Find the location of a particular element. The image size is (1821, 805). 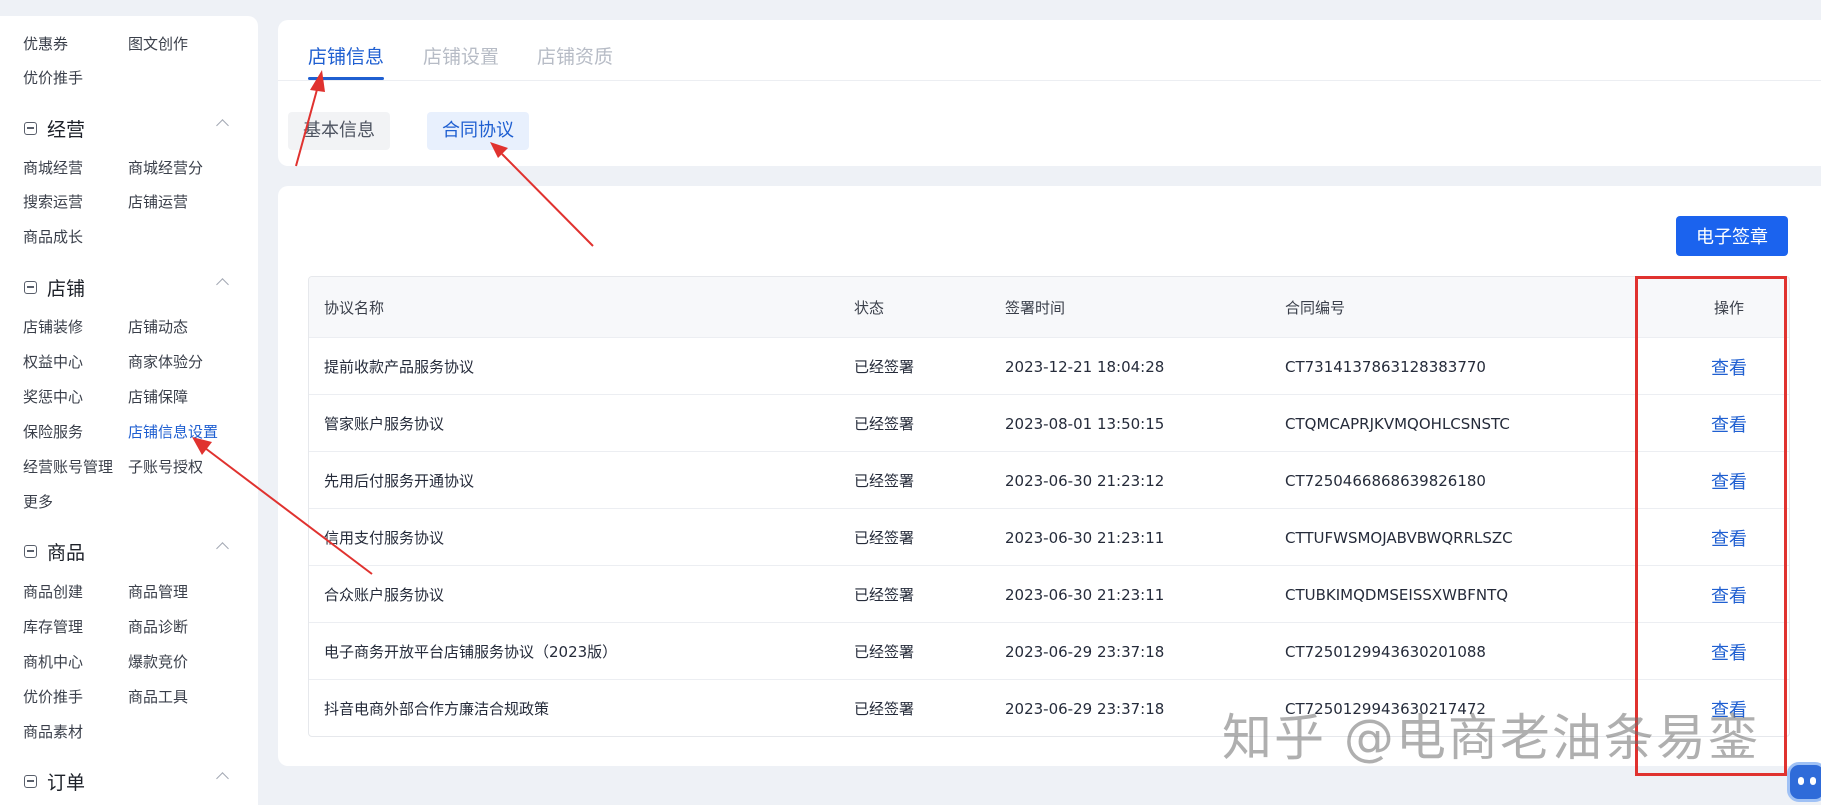

assistant-bot-icon is located at coordinates (1804, 782).